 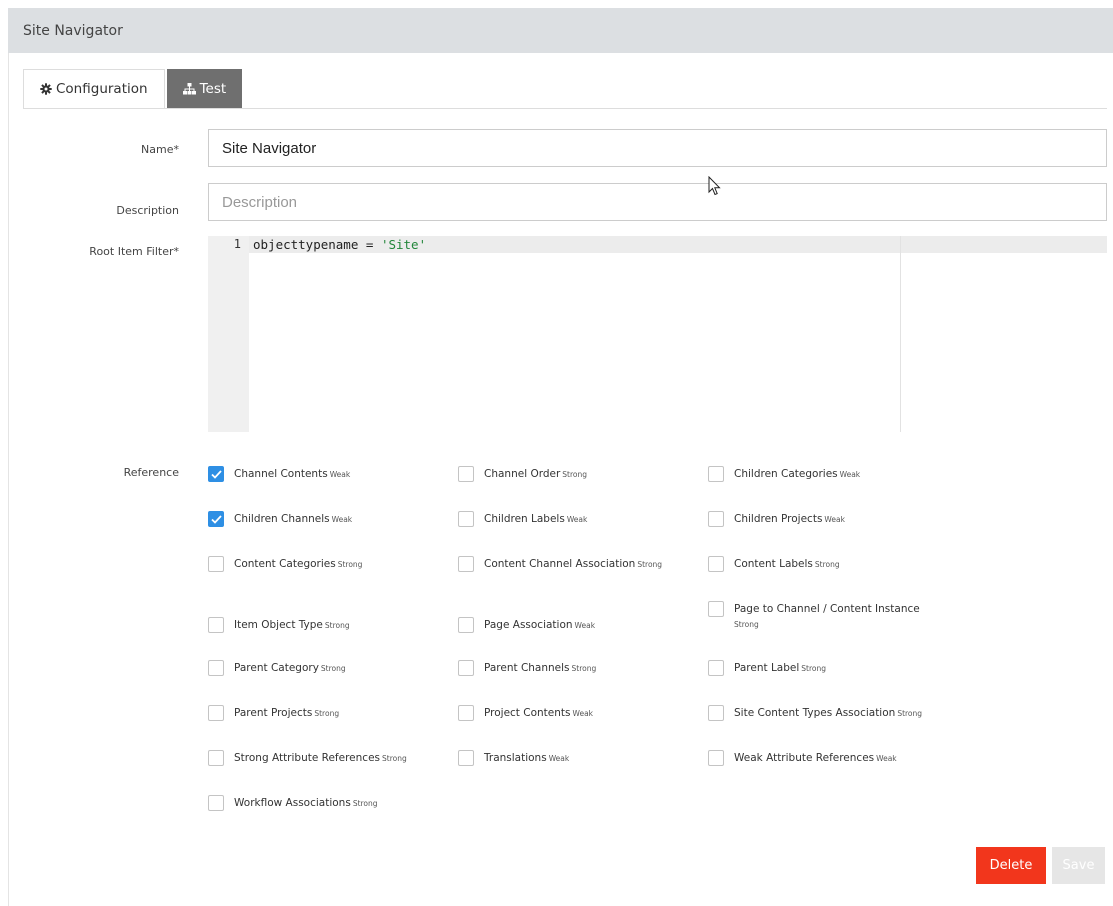 What do you see at coordinates (560, 30) in the screenshot?
I see `panel-header: Site Navigator` at bounding box center [560, 30].